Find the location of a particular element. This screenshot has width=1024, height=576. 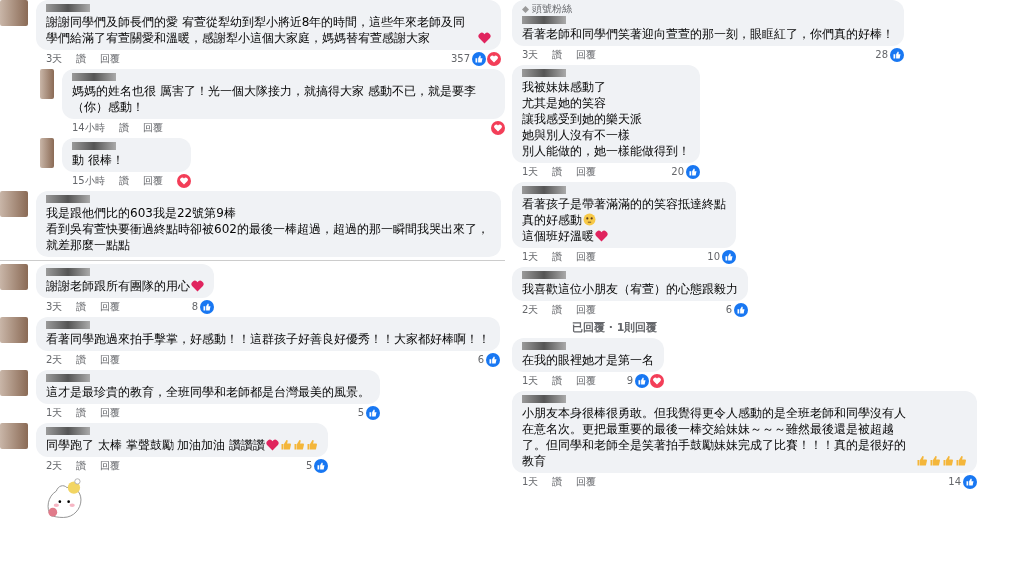

reaction-count: 20 is located at coordinates (677, 171).